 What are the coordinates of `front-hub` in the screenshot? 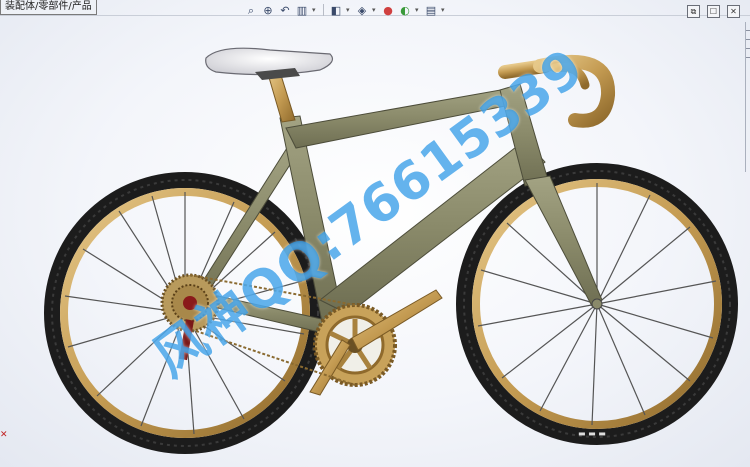 It's located at (597, 304).